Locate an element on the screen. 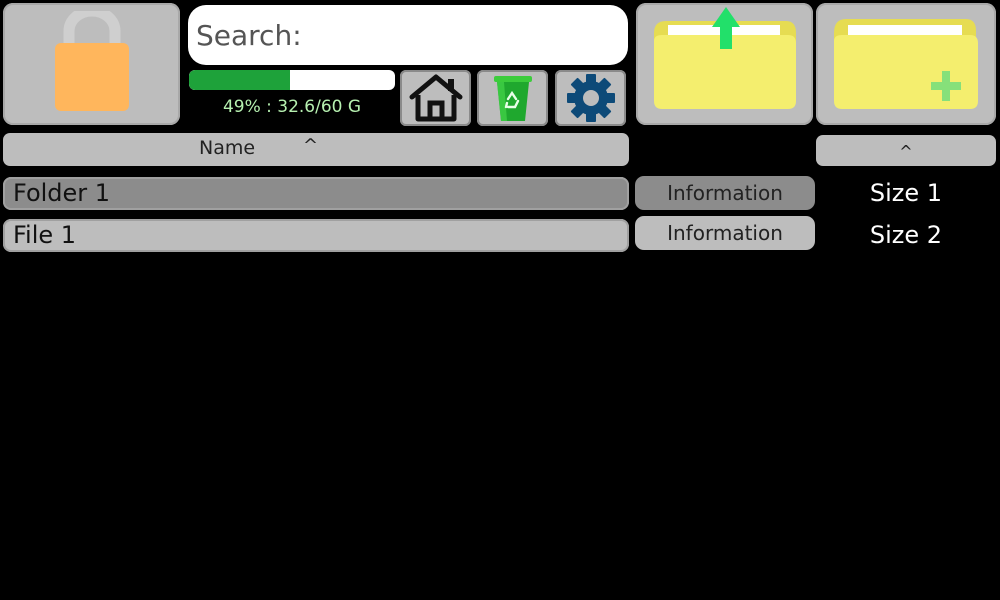 Image resolution: width=1000 pixels, height=600 pixels. name-column-header: Name ^ is located at coordinates (316, 149).